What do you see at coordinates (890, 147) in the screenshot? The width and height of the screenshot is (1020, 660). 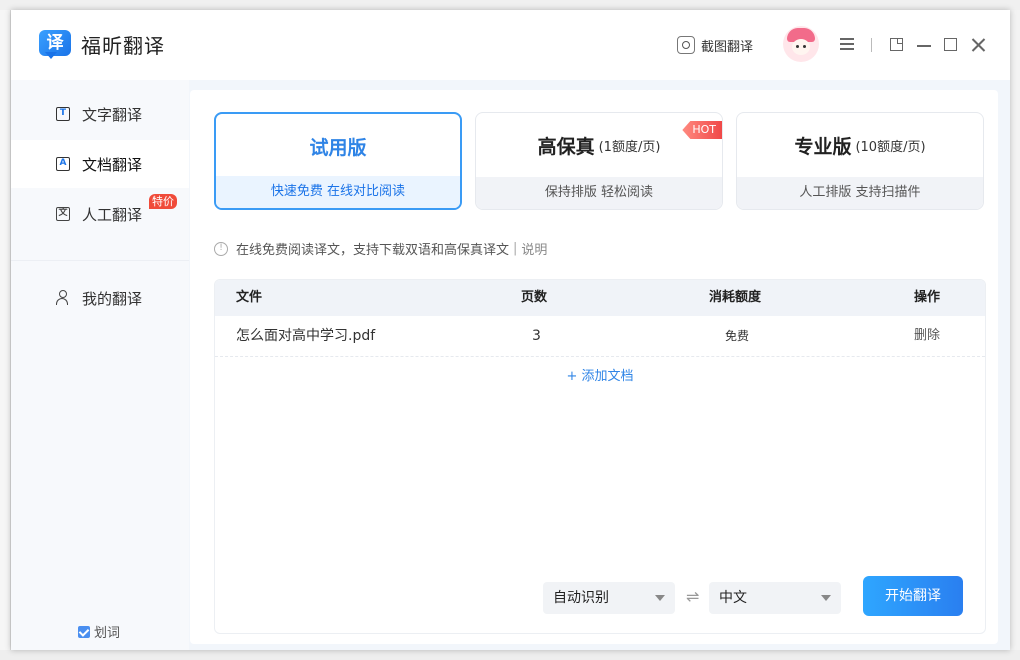 I see `plan-quota: (10额度/页)` at bounding box center [890, 147].